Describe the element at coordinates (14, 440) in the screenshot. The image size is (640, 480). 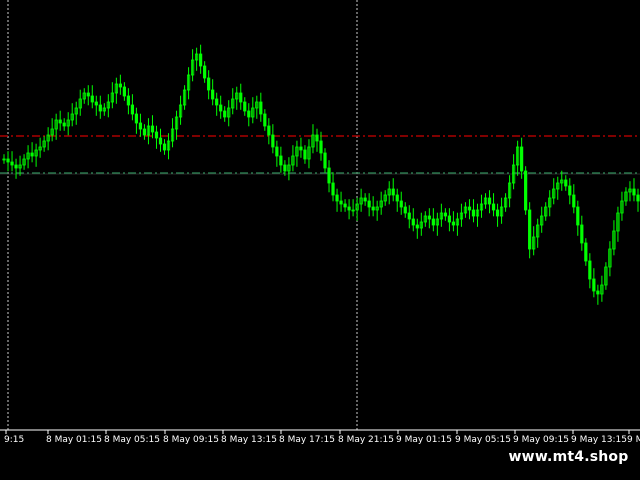
I see `axis-tick-label: 9:15` at that location.